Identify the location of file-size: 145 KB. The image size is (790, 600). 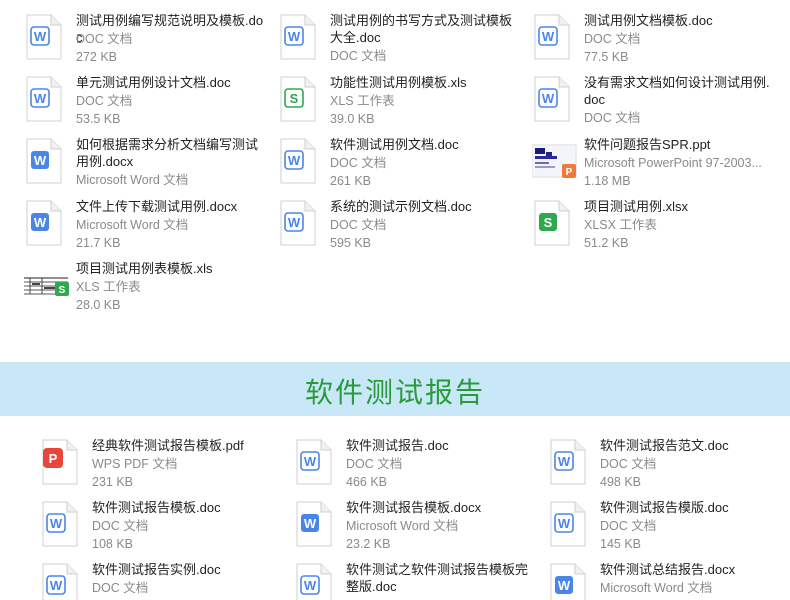
(621, 544).